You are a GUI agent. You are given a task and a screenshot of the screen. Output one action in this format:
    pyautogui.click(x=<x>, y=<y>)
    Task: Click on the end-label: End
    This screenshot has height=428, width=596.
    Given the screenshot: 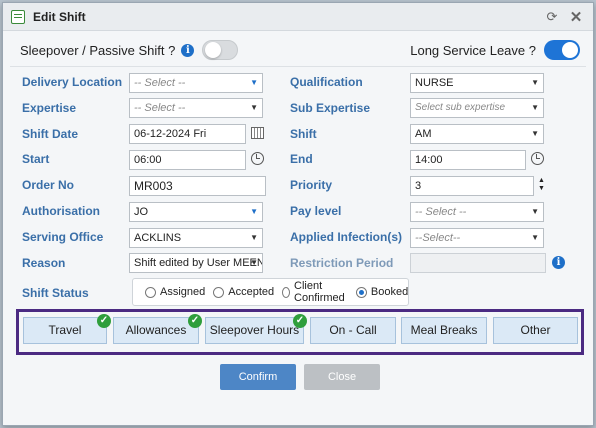 What is the action you would take?
    pyautogui.click(x=301, y=159)
    